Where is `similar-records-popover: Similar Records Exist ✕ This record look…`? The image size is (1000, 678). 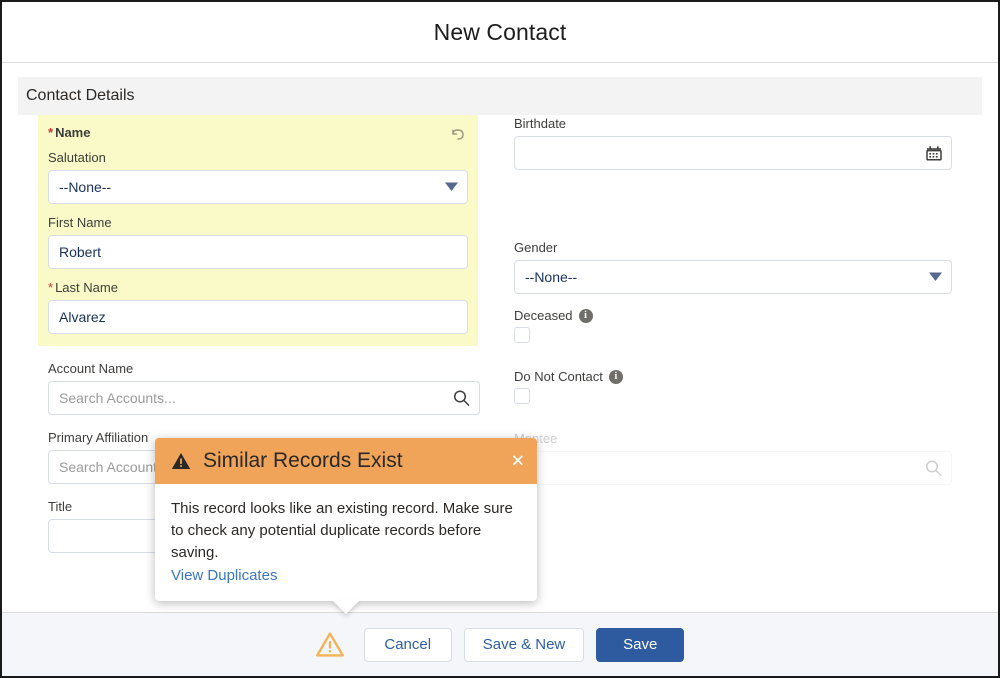 similar-records-popover: Similar Records Exist ✕ This record look… is located at coordinates (346, 526).